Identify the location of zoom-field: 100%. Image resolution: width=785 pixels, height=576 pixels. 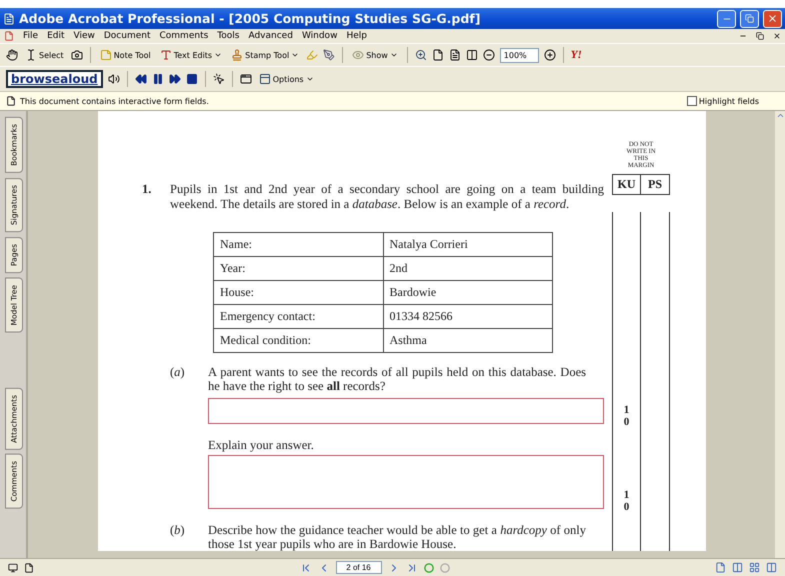
(519, 55).